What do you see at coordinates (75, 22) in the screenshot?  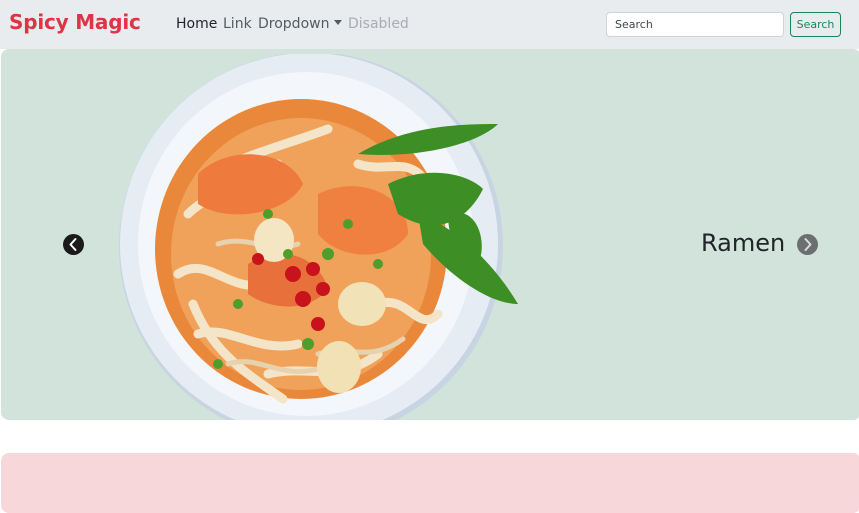 I see `brand-logo: Spicy Magic` at bounding box center [75, 22].